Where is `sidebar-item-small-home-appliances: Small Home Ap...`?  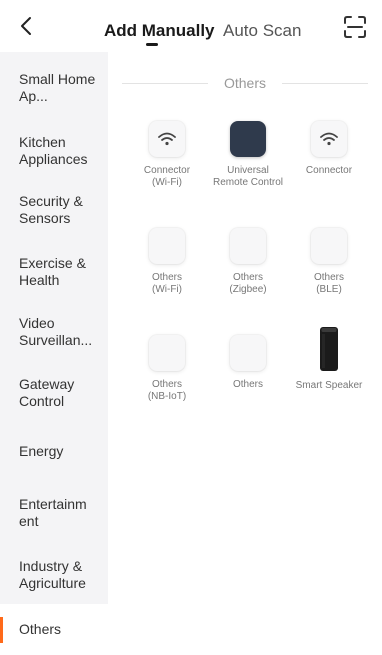
sidebar-item-small-home-appliances: Small Home Ap... is located at coordinates (54, 88).